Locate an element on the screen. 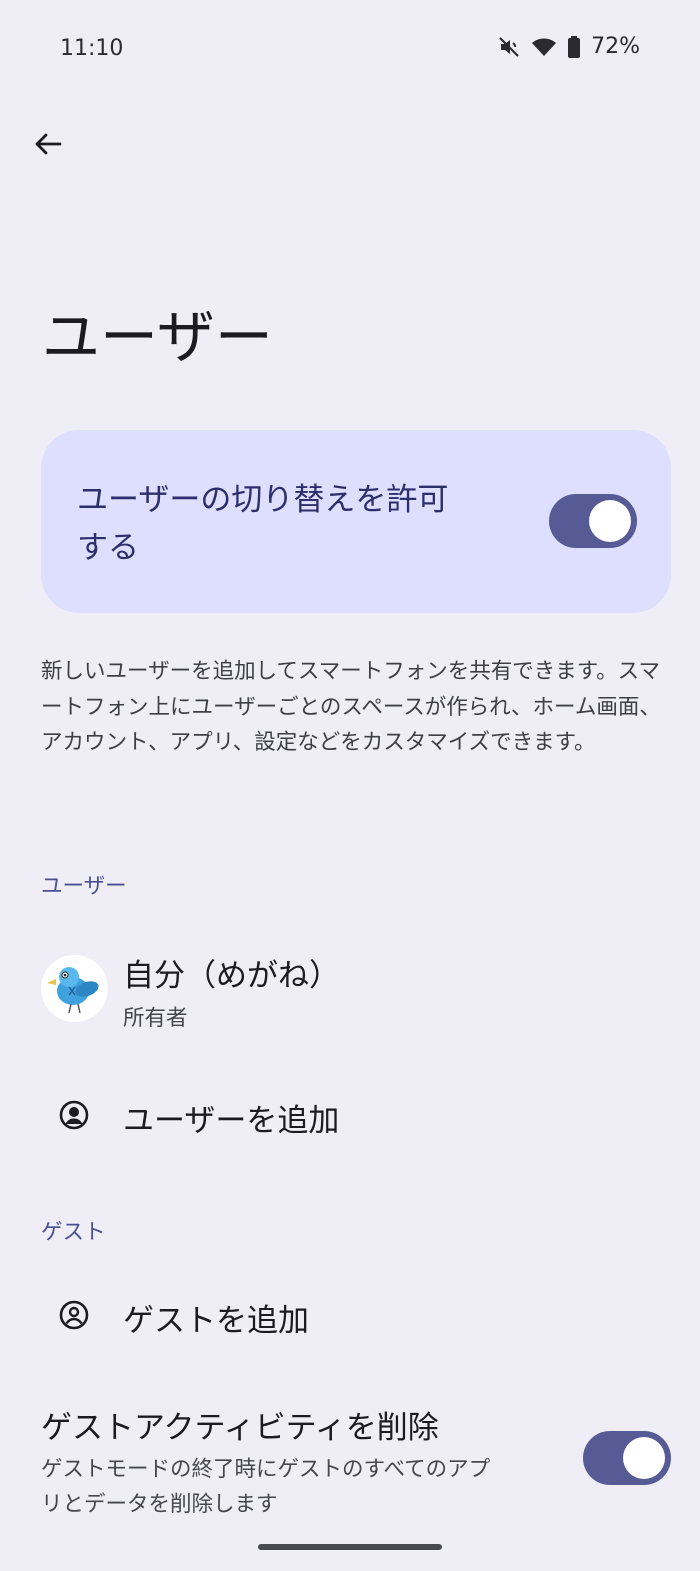 This screenshot has width=700, height=1571. status-bar: 11:10 72% is located at coordinates (350, 50).